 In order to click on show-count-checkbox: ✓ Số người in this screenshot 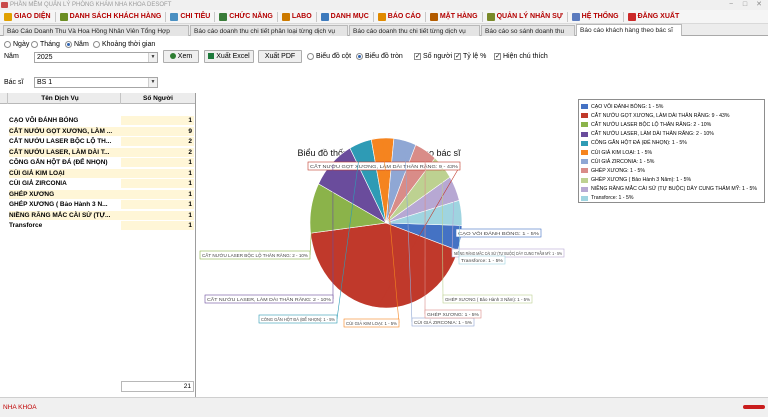, I will do `click(433, 56)`.